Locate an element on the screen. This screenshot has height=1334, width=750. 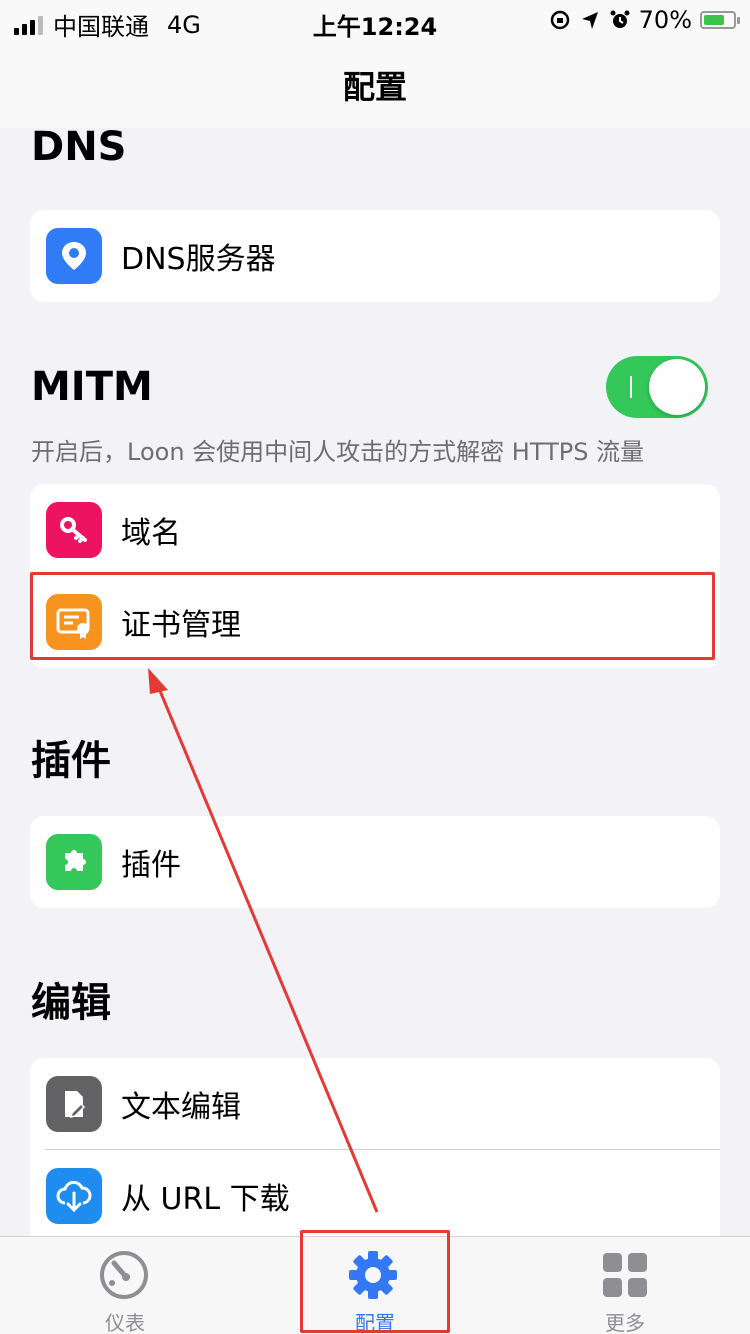
list-item-dns-server: DNS服务器 is located at coordinates (375, 256).